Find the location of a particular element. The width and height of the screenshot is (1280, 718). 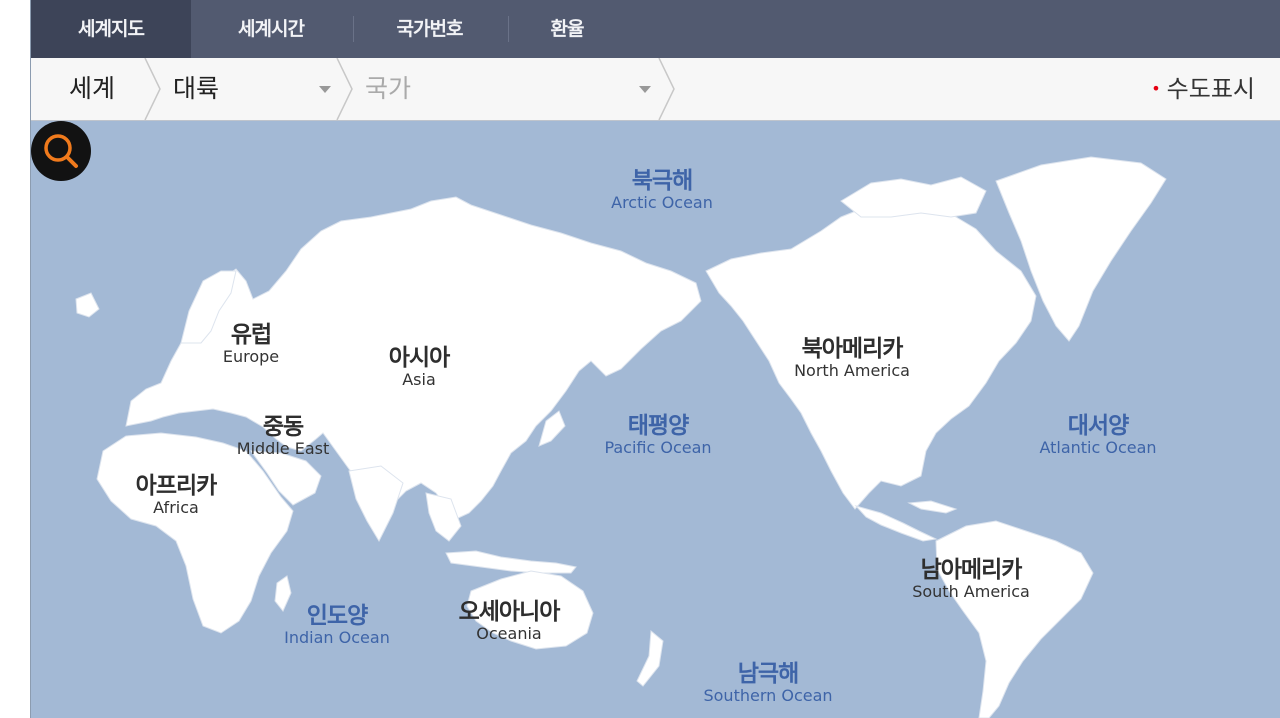

ocean-label-pacific: 태평양 Pacific Ocean is located at coordinates (658, 435).